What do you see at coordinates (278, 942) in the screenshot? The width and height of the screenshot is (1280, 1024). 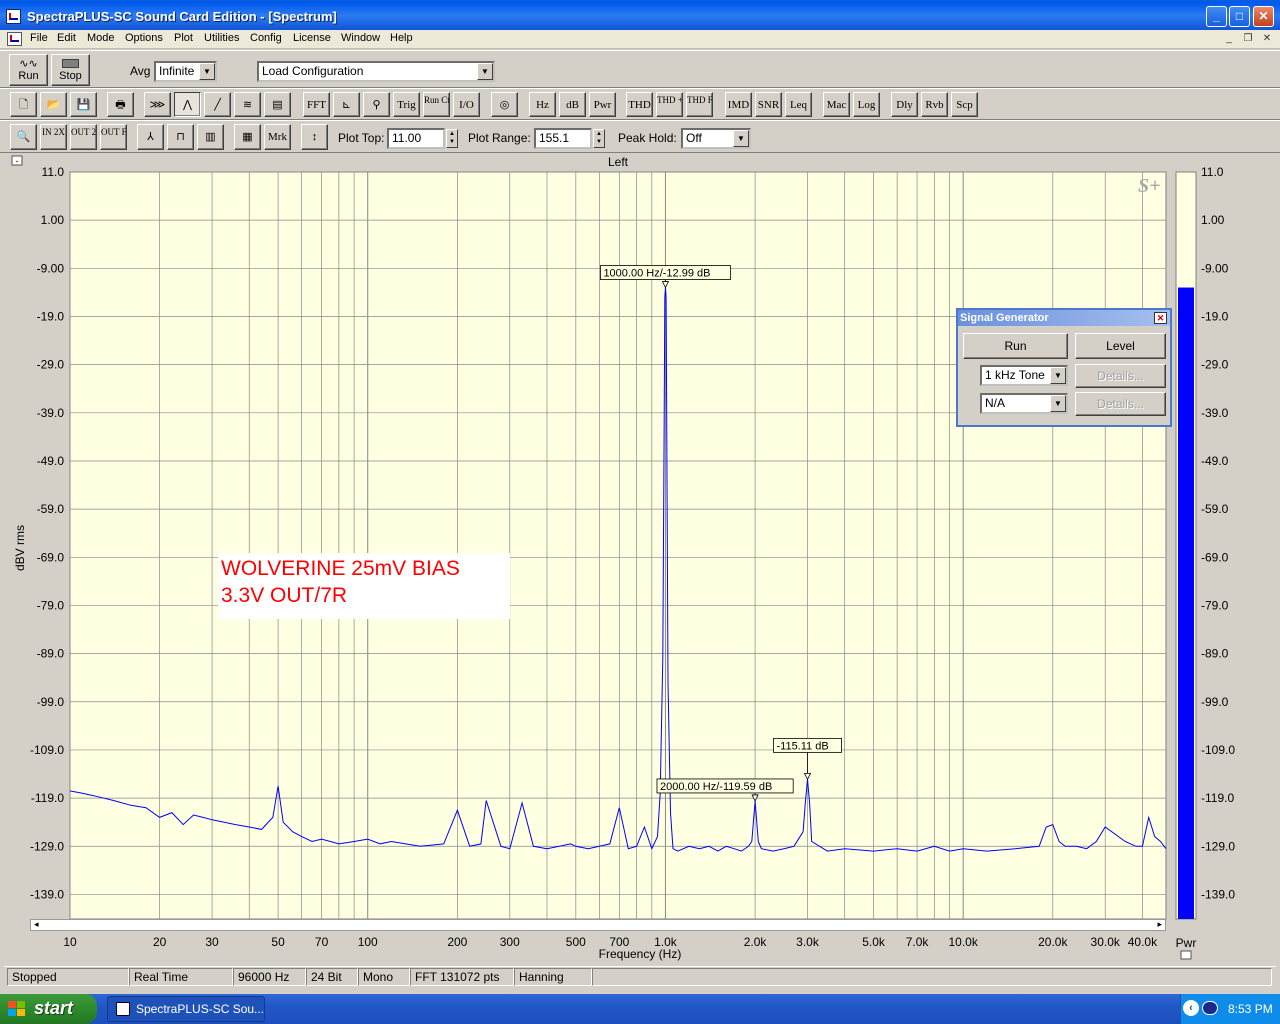 I see `x-tick-label: 50` at bounding box center [278, 942].